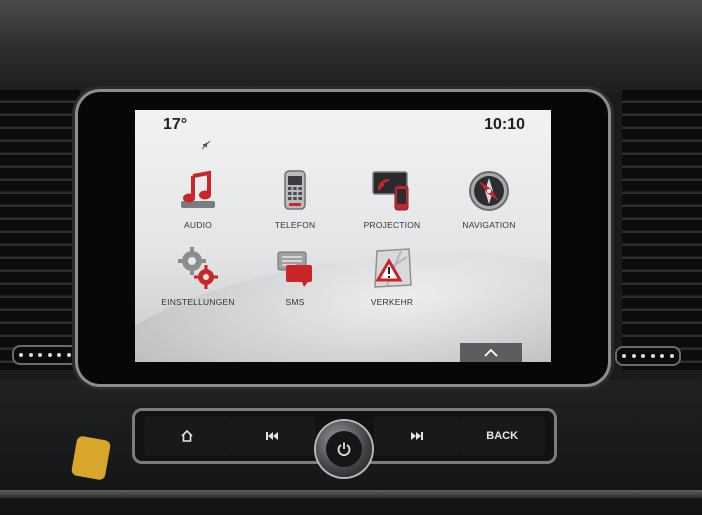 The image size is (702, 515). I want to click on message-icon, so click(294, 269).